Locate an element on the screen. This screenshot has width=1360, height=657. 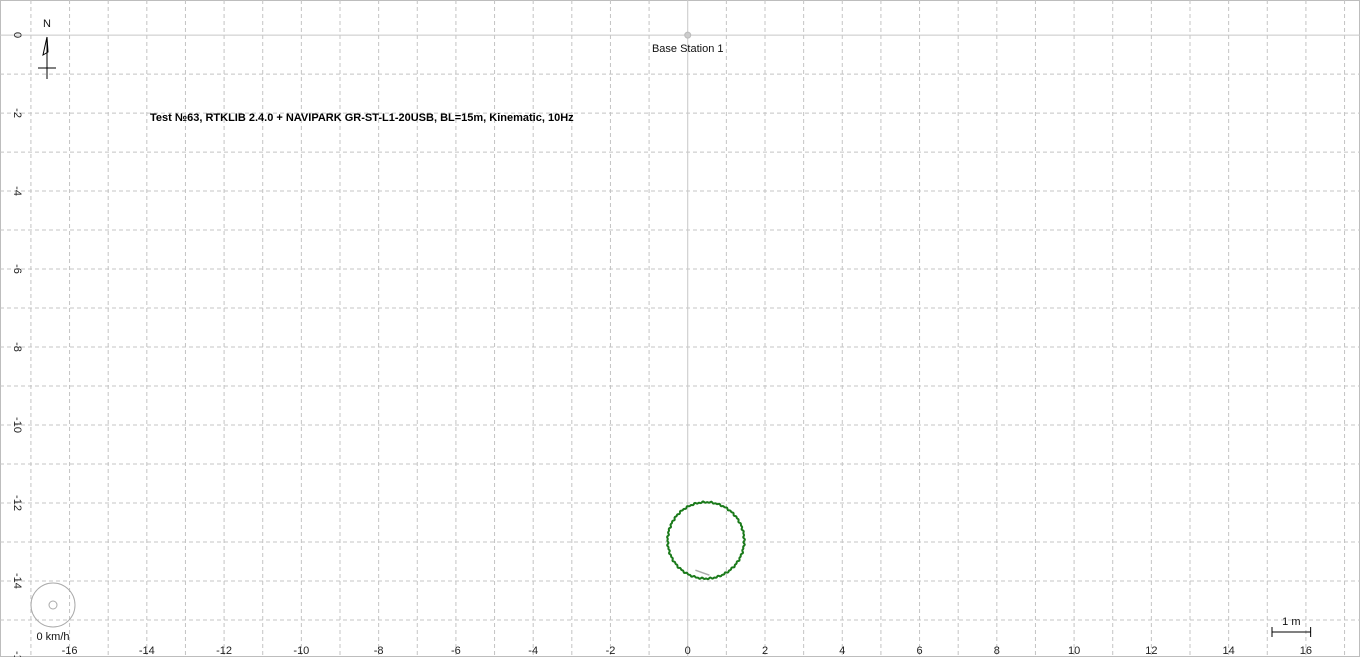
scale-label: 1 m is located at coordinates (1291, 622).